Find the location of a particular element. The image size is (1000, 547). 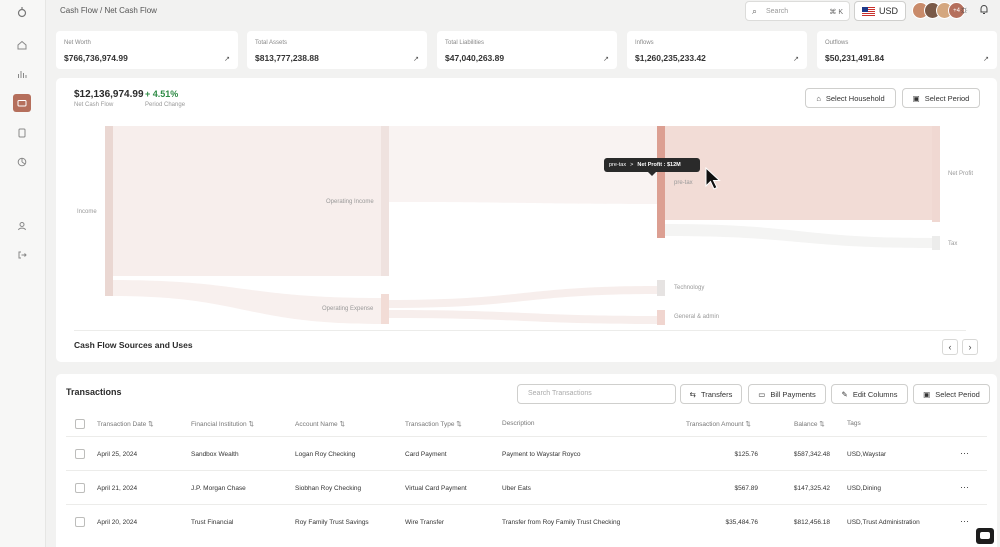

next-page-button: › is located at coordinates (970, 347).